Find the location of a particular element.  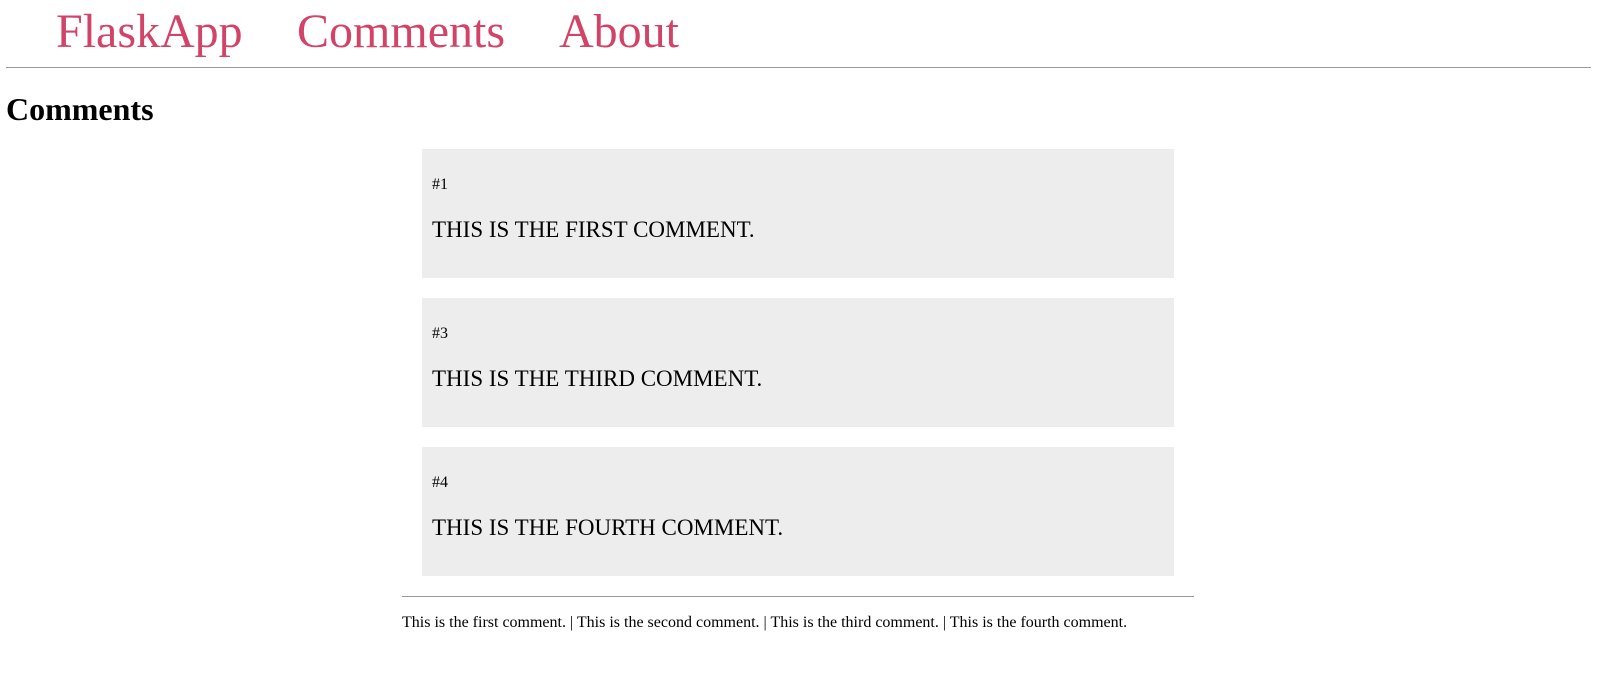

nav-brand-link: FlaskApp is located at coordinates (149, 32).